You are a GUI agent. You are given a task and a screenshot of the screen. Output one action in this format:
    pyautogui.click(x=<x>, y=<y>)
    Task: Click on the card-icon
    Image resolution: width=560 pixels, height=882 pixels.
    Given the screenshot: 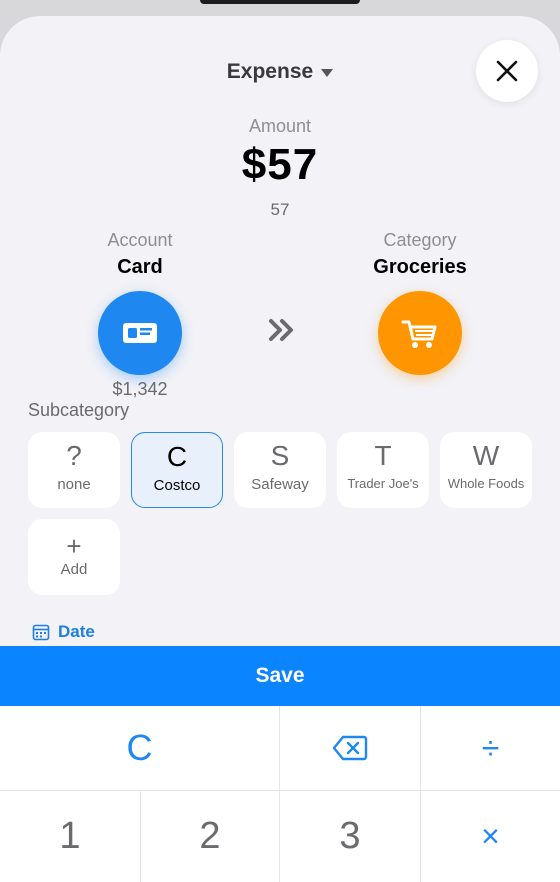 What is the action you would take?
    pyautogui.click(x=140, y=333)
    